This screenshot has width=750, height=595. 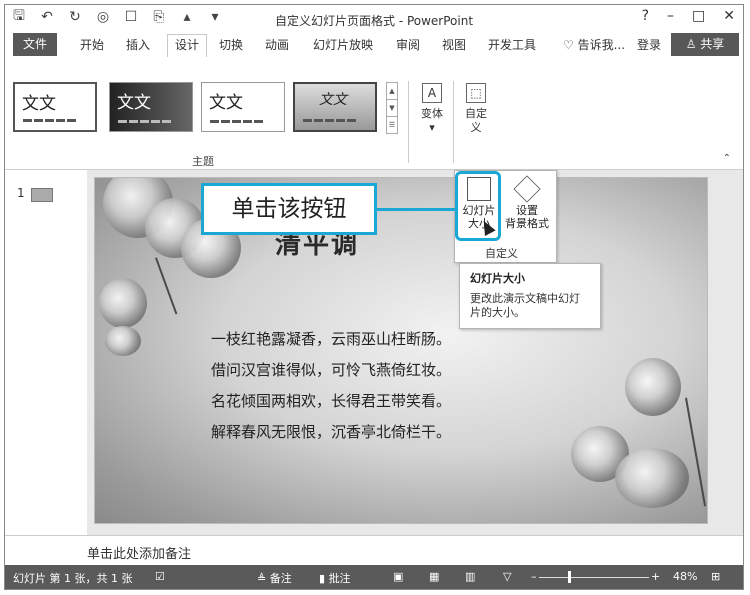 I want to click on variants-icon: A, so click(x=432, y=93).